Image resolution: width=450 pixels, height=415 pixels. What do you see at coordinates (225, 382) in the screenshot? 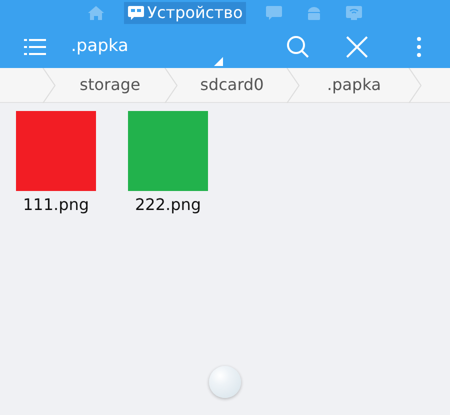
I see `floating-button` at bounding box center [225, 382].